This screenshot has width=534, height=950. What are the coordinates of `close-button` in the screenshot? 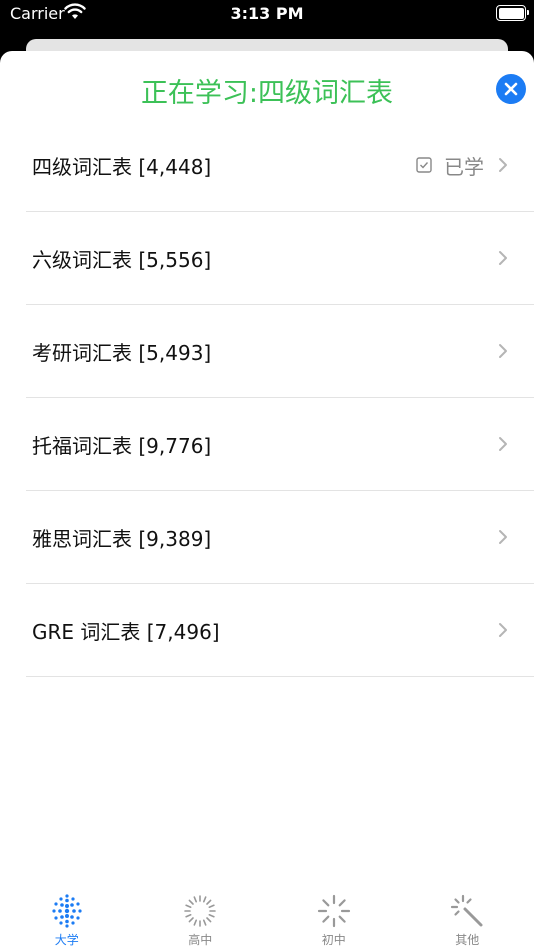 It's located at (511, 89).